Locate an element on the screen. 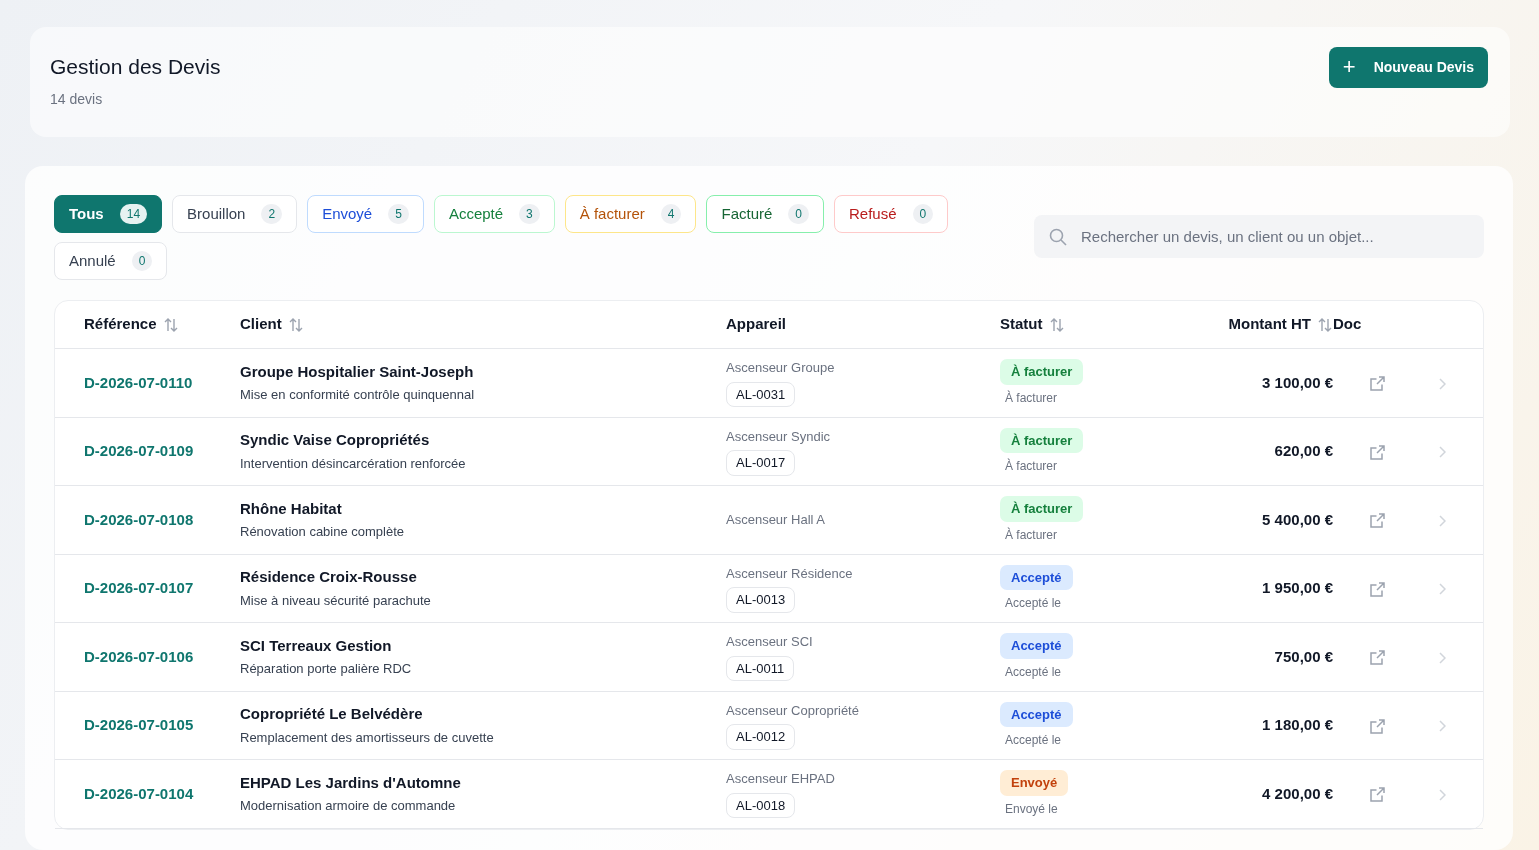 This screenshot has height=850, width=1539. plus-icon: + is located at coordinates (1349, 67).